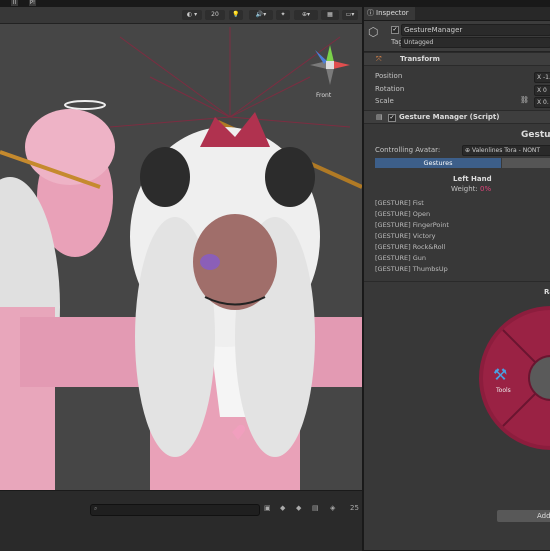  Describe the element at coordinates (402, 214) in the screenshot. I see `gesture-item-open: [GESTURE] Open` at that location.